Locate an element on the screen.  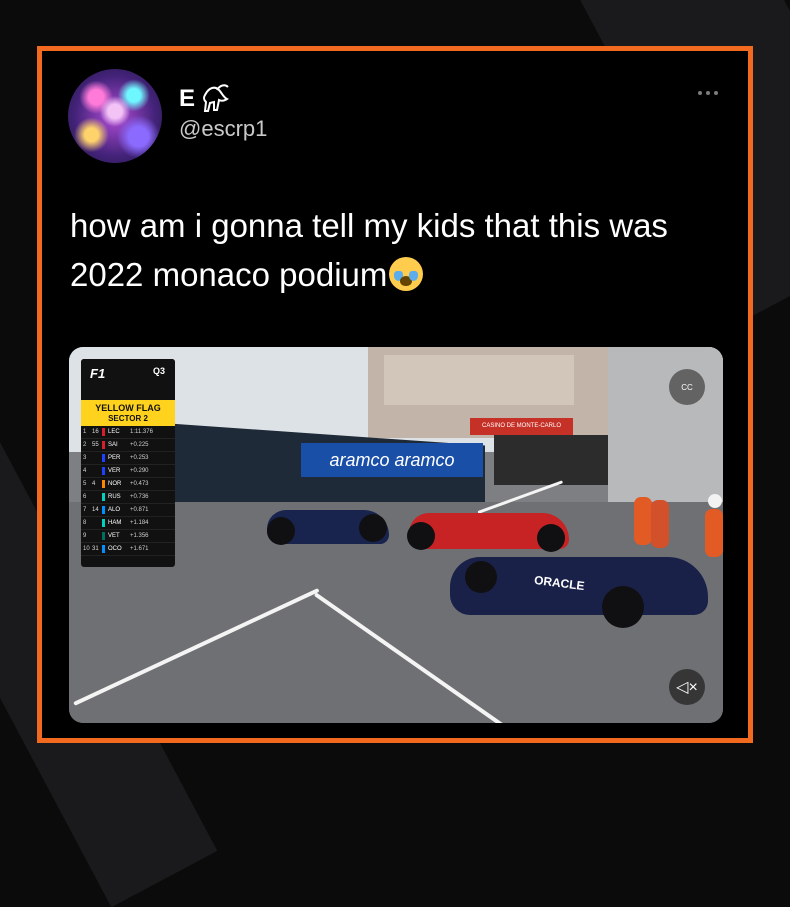
driver-code: ALO is located at coordinates (114, 510).